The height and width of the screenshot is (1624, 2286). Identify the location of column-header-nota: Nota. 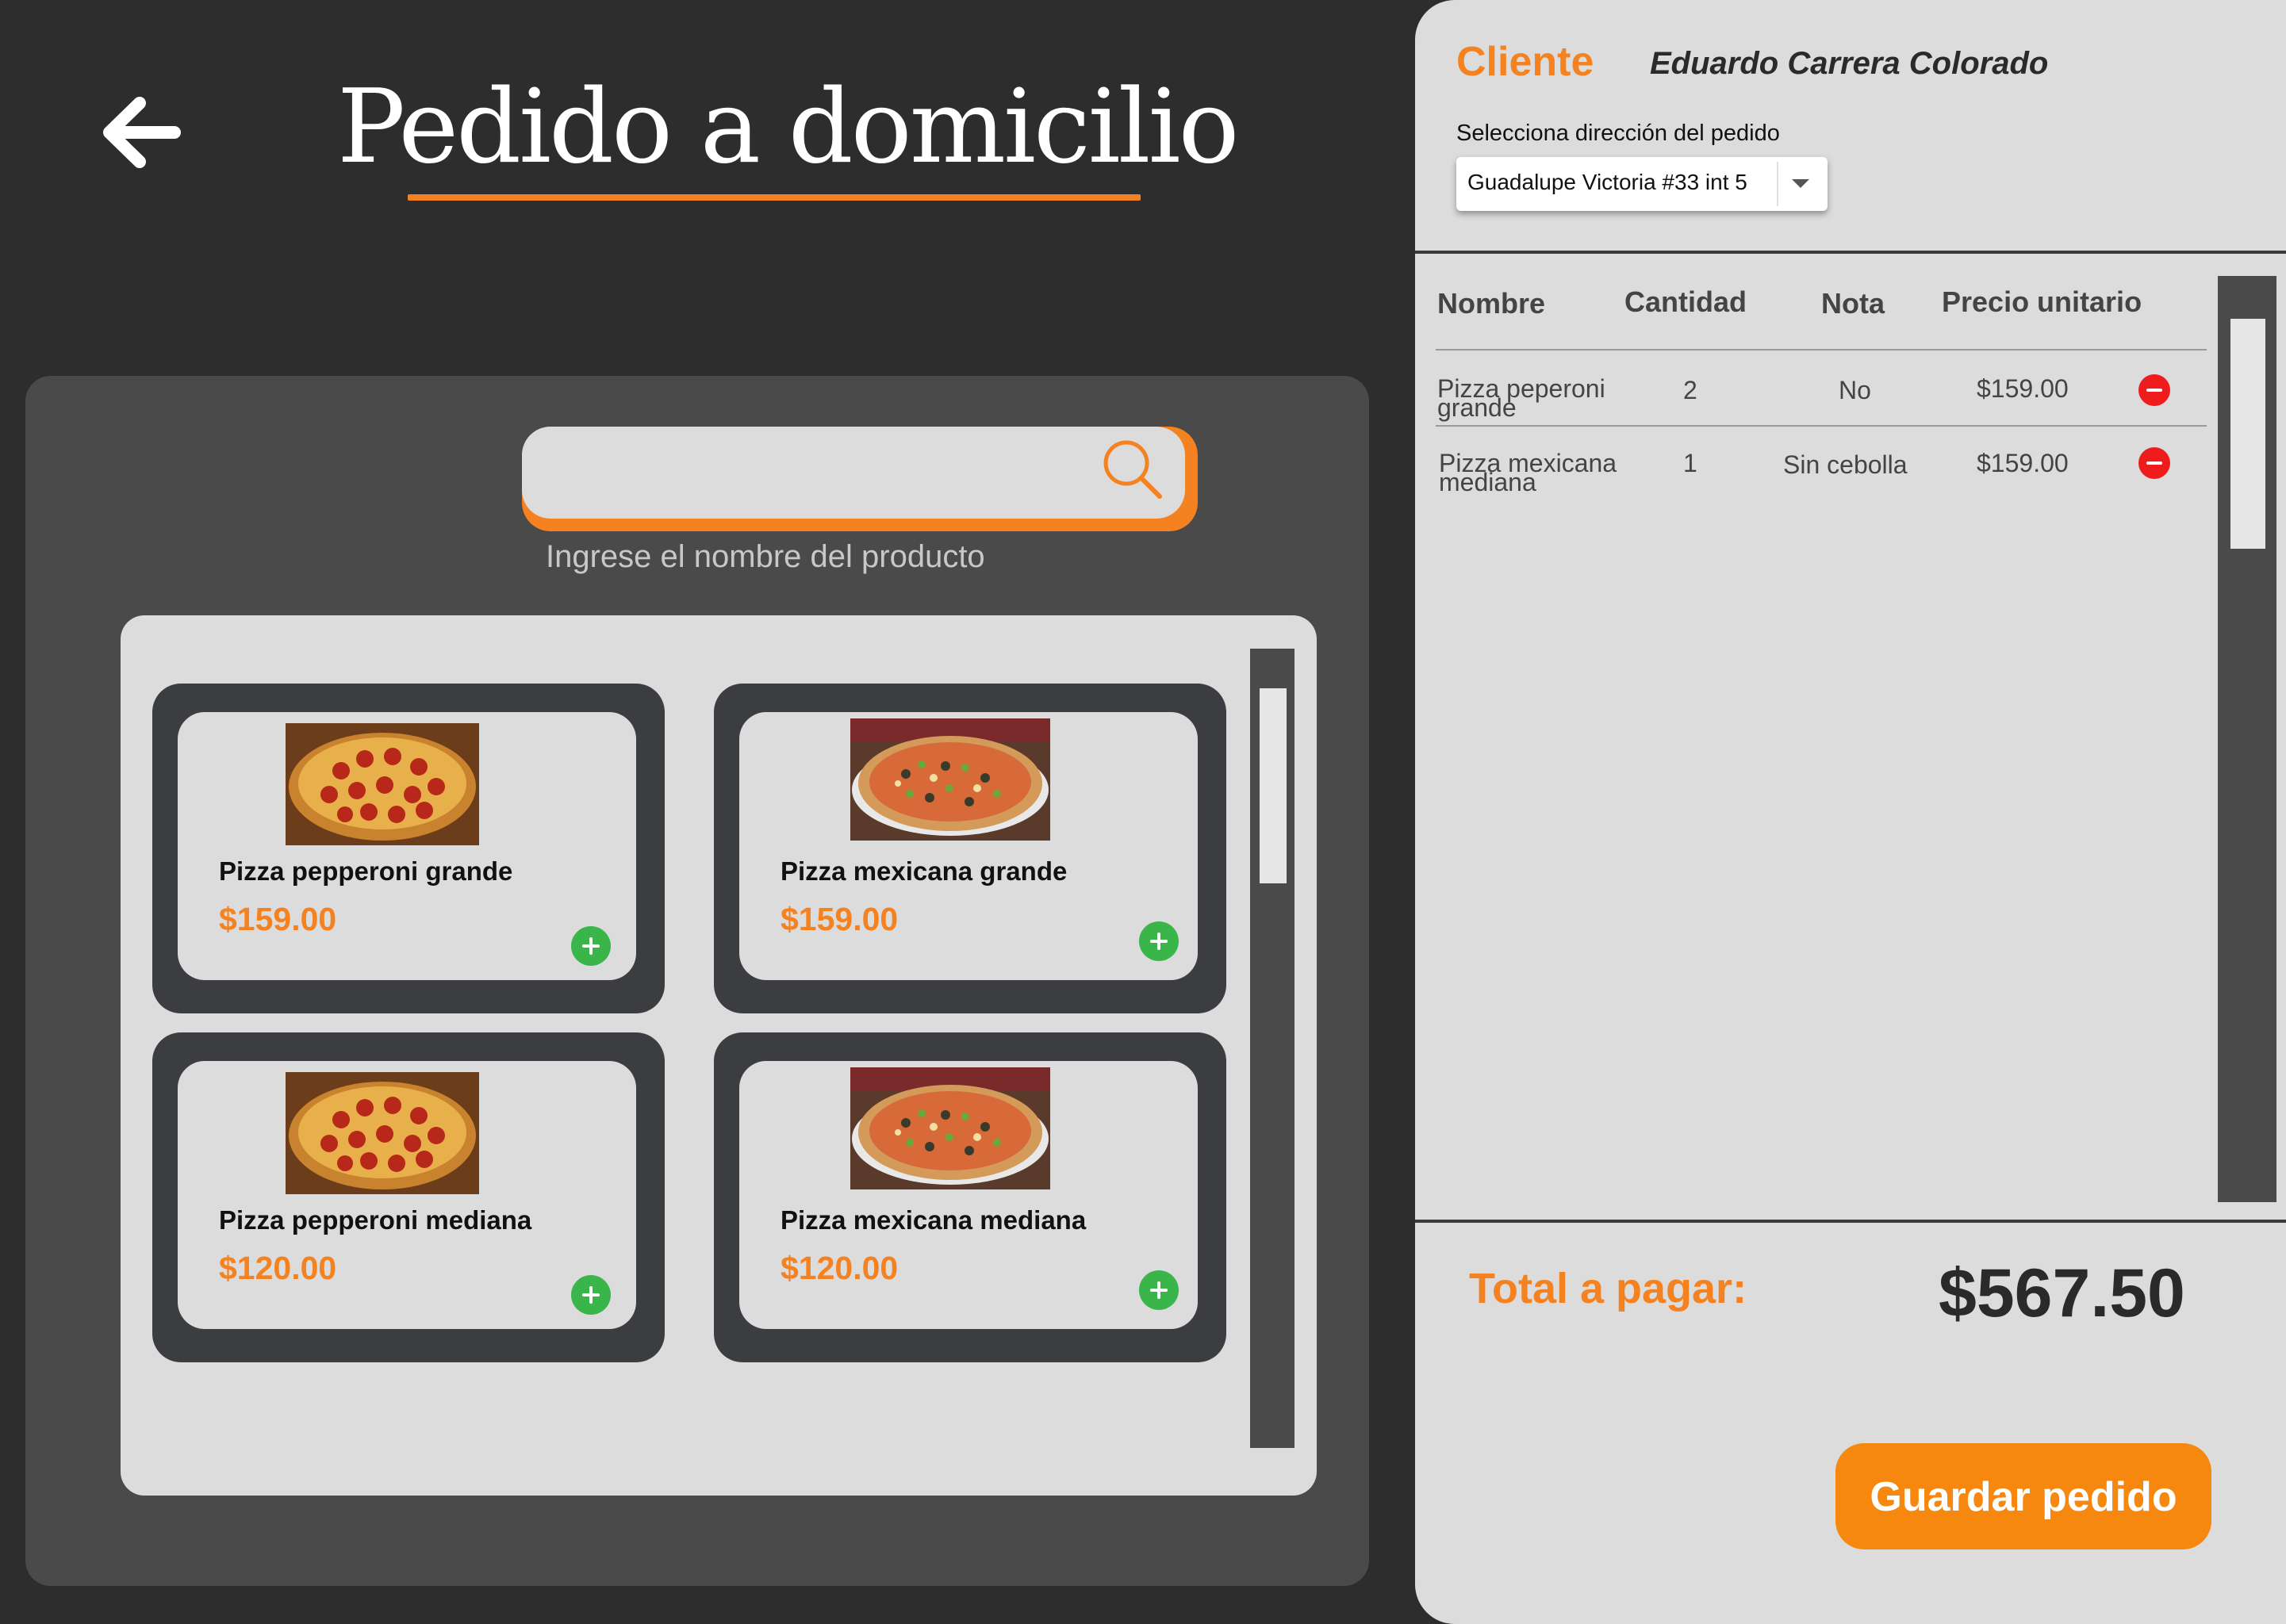
(1853, 303).